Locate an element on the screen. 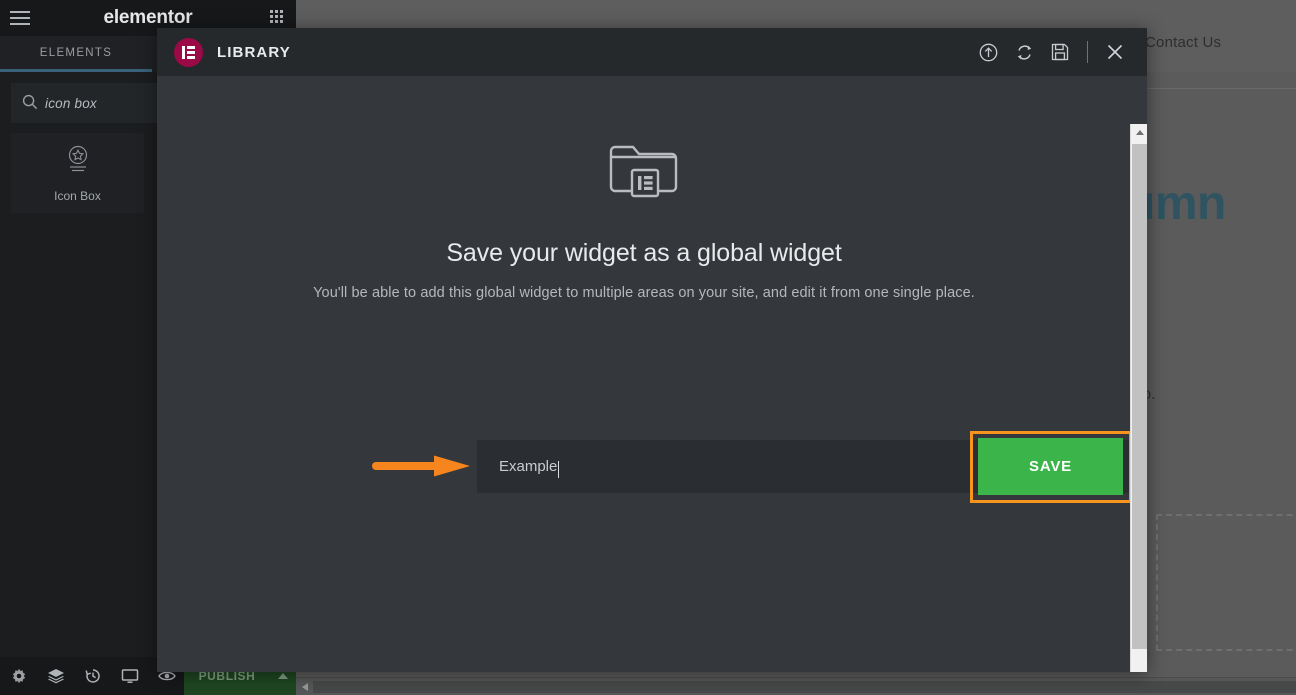 This screenshot has height=695, width=1296. apps-grid-icon is located at coordinates (278, 18).